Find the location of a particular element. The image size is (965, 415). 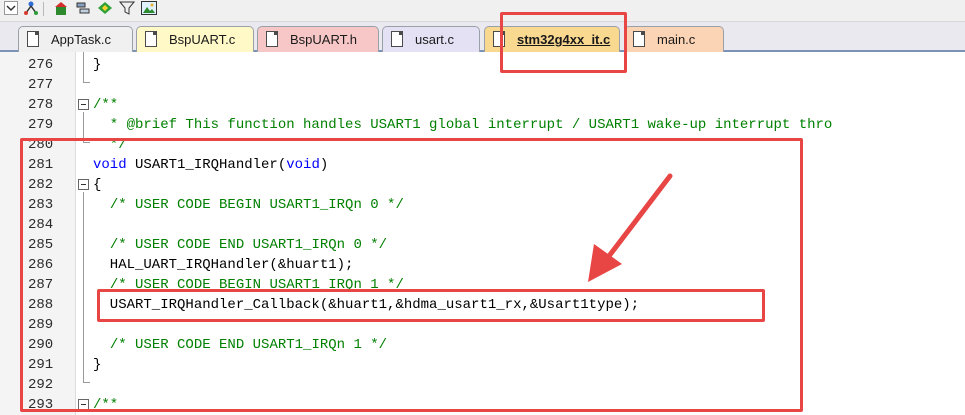

code-line: 278 /** is located at coordinates (482, 105).